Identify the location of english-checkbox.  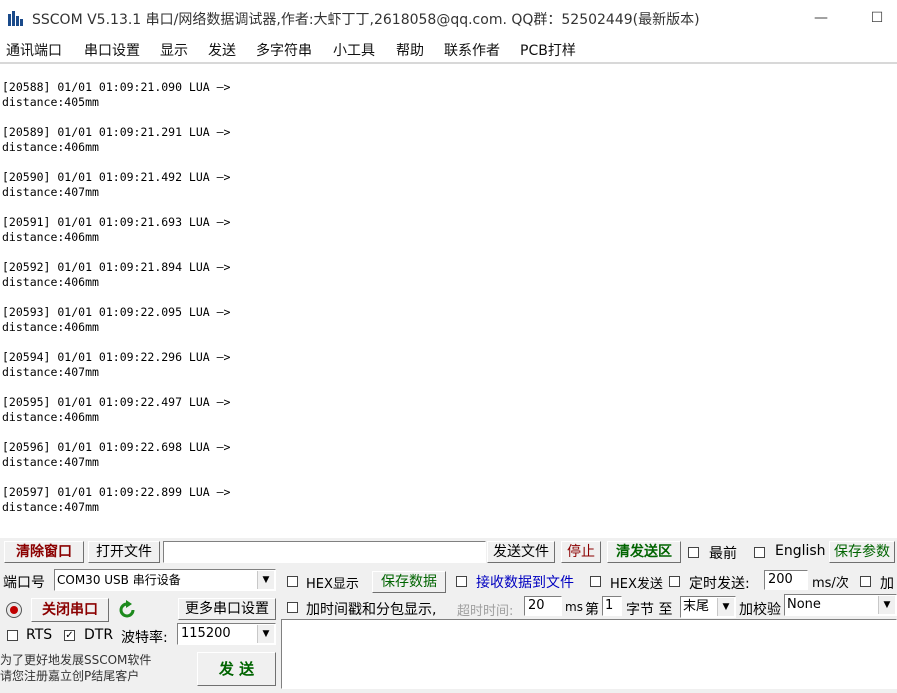
(759, 552).